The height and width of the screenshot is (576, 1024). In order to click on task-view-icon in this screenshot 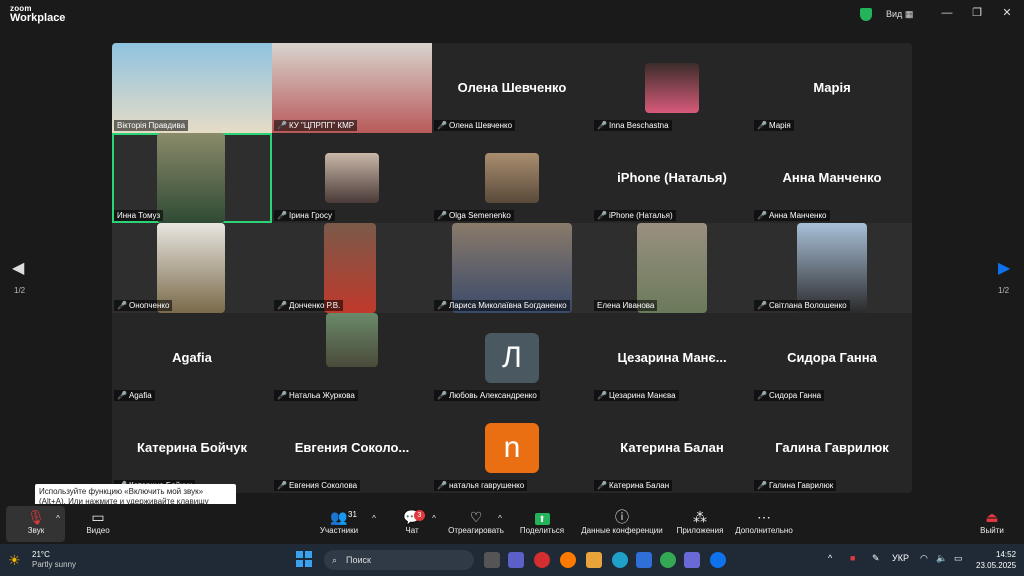, I will do `click(492, 560)`.